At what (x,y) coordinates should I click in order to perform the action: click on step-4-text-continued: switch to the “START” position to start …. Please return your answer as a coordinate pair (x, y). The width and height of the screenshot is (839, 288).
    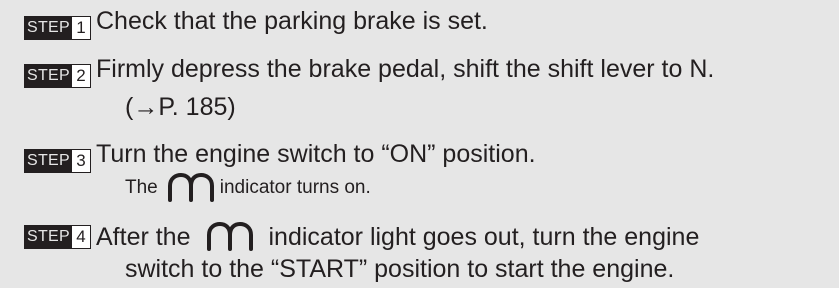
    Looking at the image, I should click on (400, 269).